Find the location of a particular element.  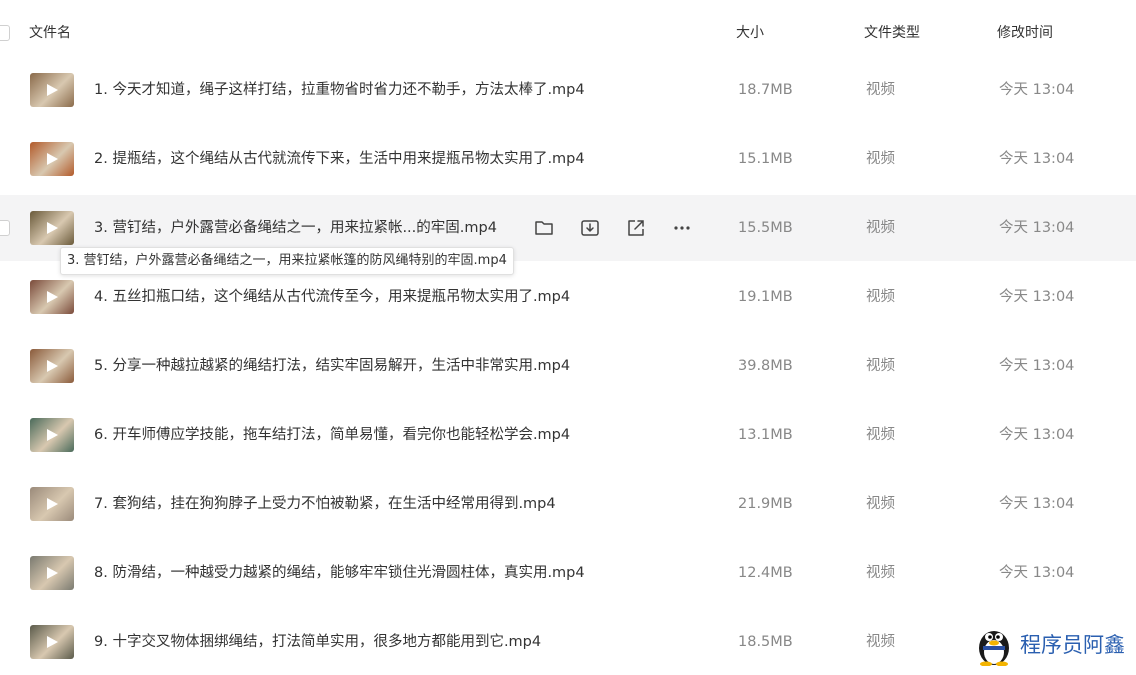

file-name: 9. 十字交叉物体捆绑绳结，打法简单实用，很多地方都能用到它.mp4 is located at coordinates (317, 642).